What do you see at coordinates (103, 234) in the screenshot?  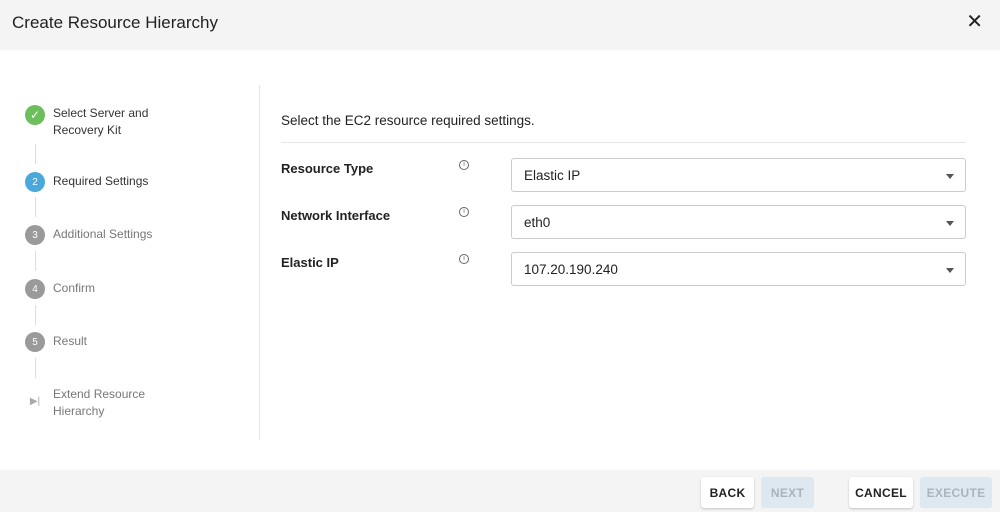 I see `step-label: Additional Settings` at bounding box center [103, 234].